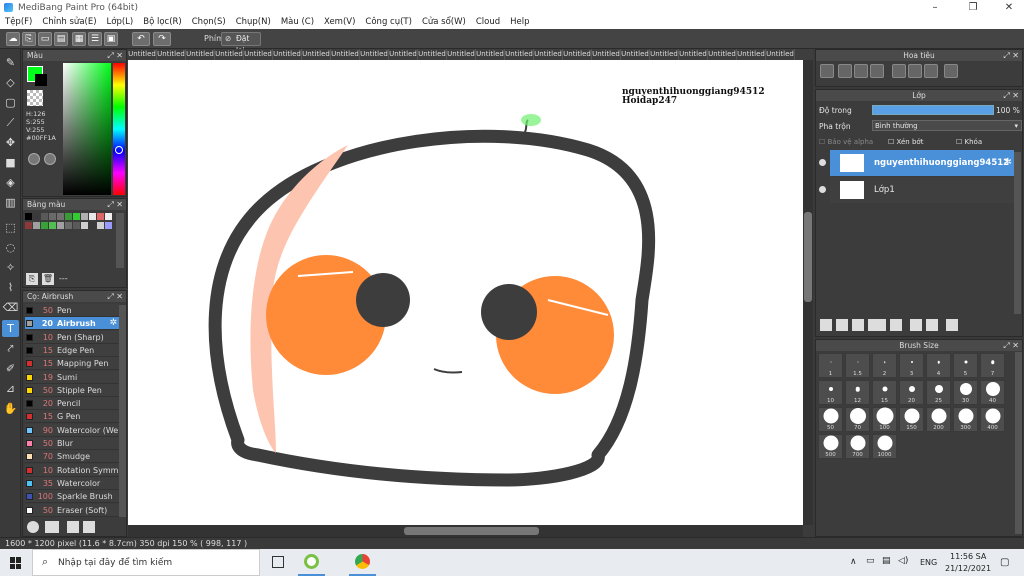 This screenshot has height=576, width=1024. What do you see at coordinates (10, 368) in the screenshot?
I see `divide-tool-icon: ✐` at bounding box center [10, 368].